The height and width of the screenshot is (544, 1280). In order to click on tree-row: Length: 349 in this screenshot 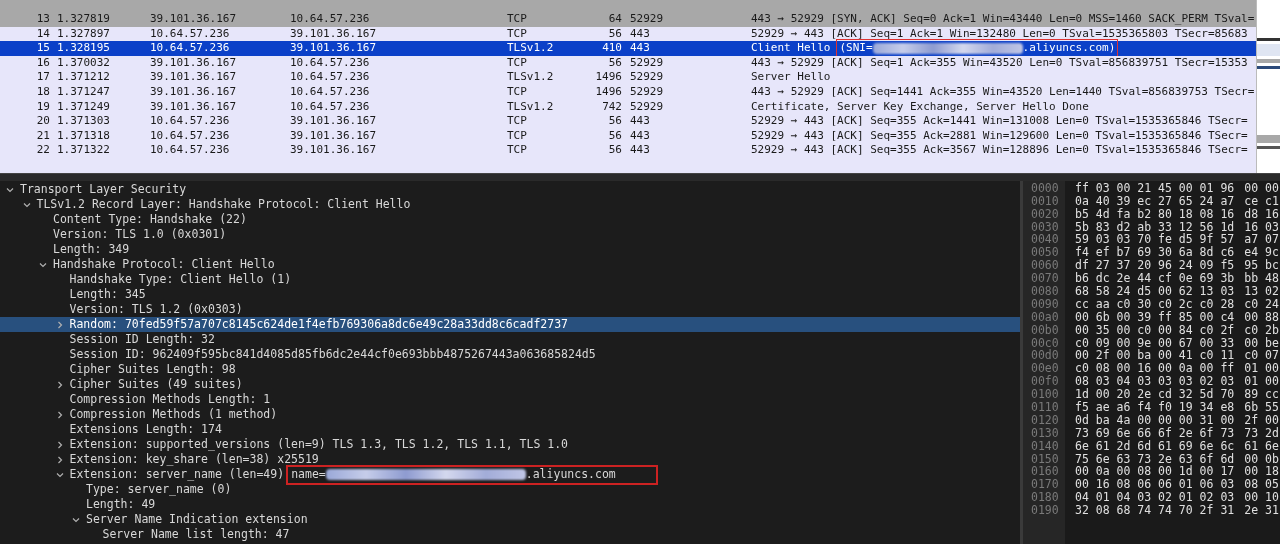, I will do `click(510, 249)`.